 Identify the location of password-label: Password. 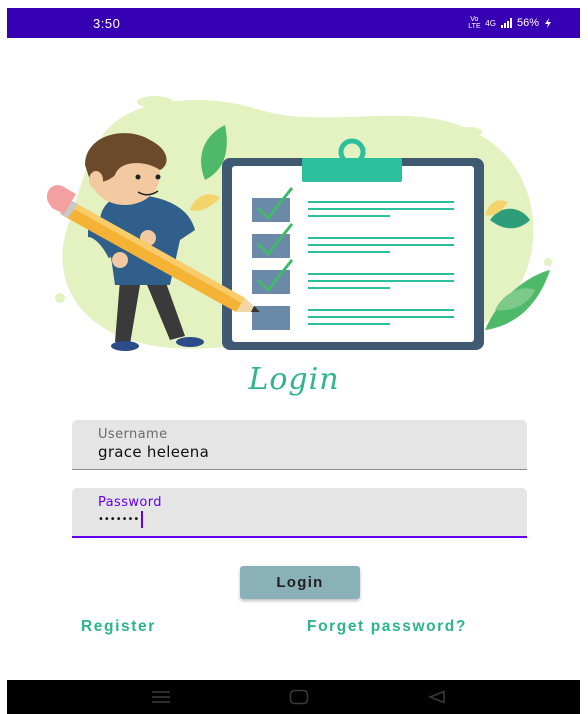
(130, 502).